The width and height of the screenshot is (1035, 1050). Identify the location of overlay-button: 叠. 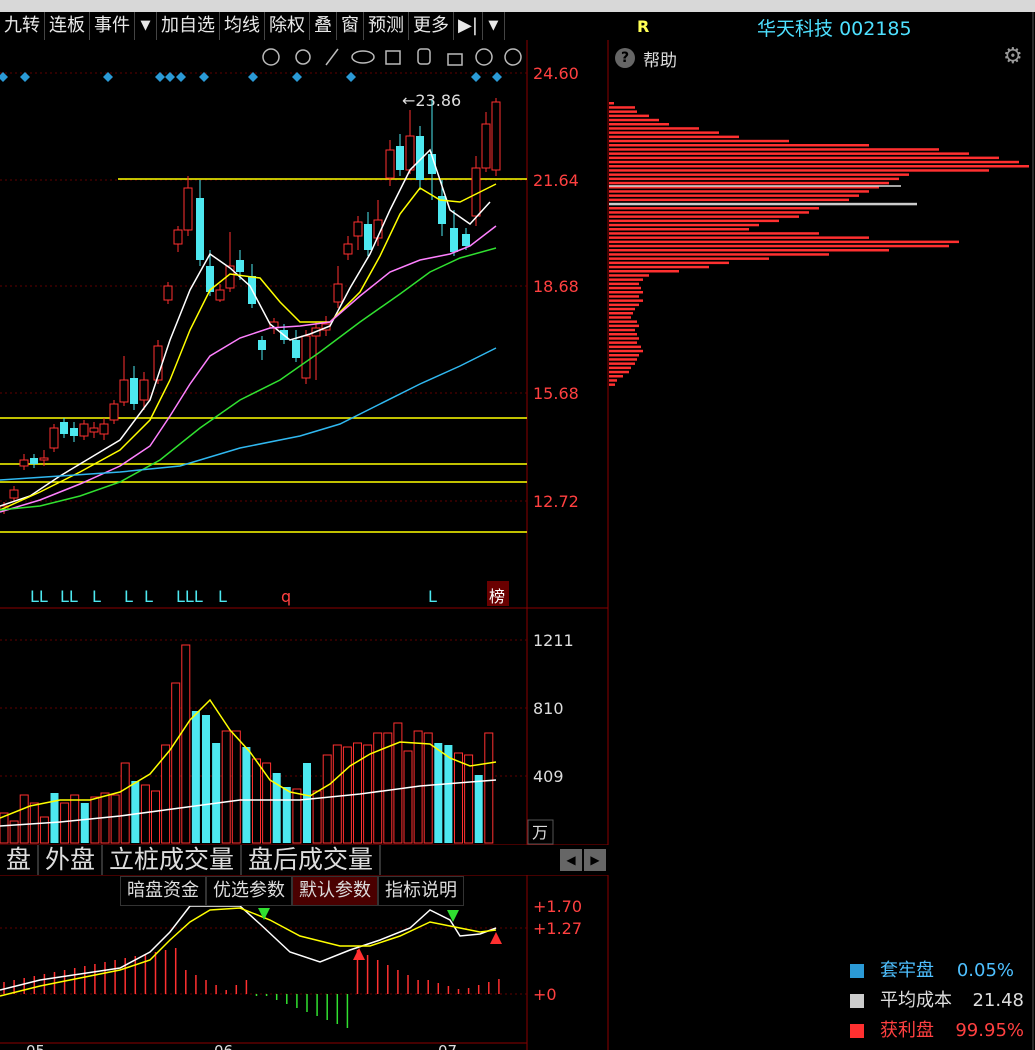
(323, 26).